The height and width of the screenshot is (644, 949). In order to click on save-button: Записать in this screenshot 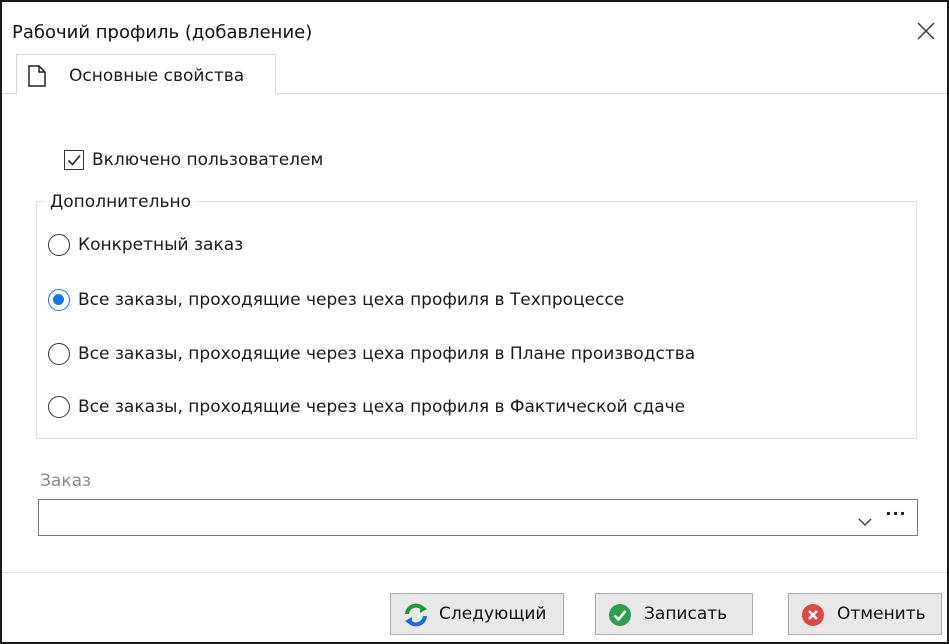, I will do `click(674, 614)`.